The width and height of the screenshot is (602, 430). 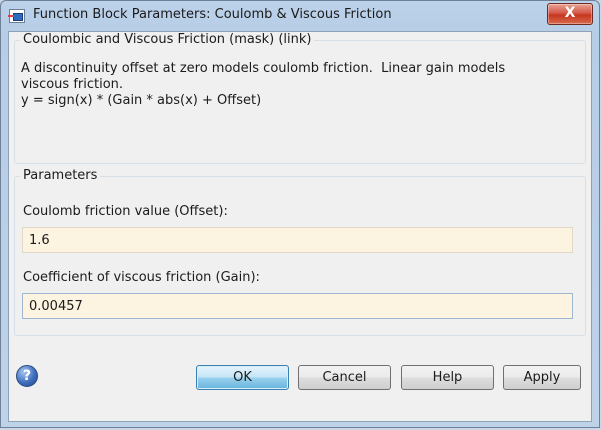 What do you see at coordinates (297, 306) in the screenshot?
I see `gain-input` at bounding box center [297, 306].